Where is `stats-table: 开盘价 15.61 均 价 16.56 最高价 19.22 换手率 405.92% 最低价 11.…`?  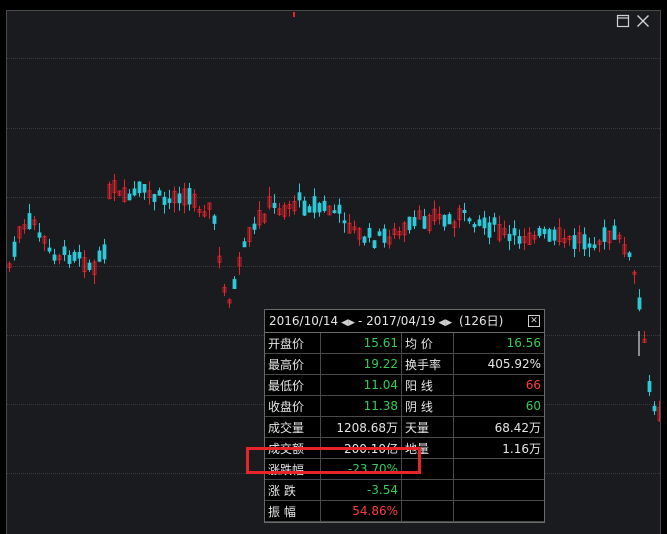 stats-table: 开盘价 15.61 均 价 16.56 最高价 19.22 换手率 405.92% 最低价 11.… is located at coordinates (404, 427).